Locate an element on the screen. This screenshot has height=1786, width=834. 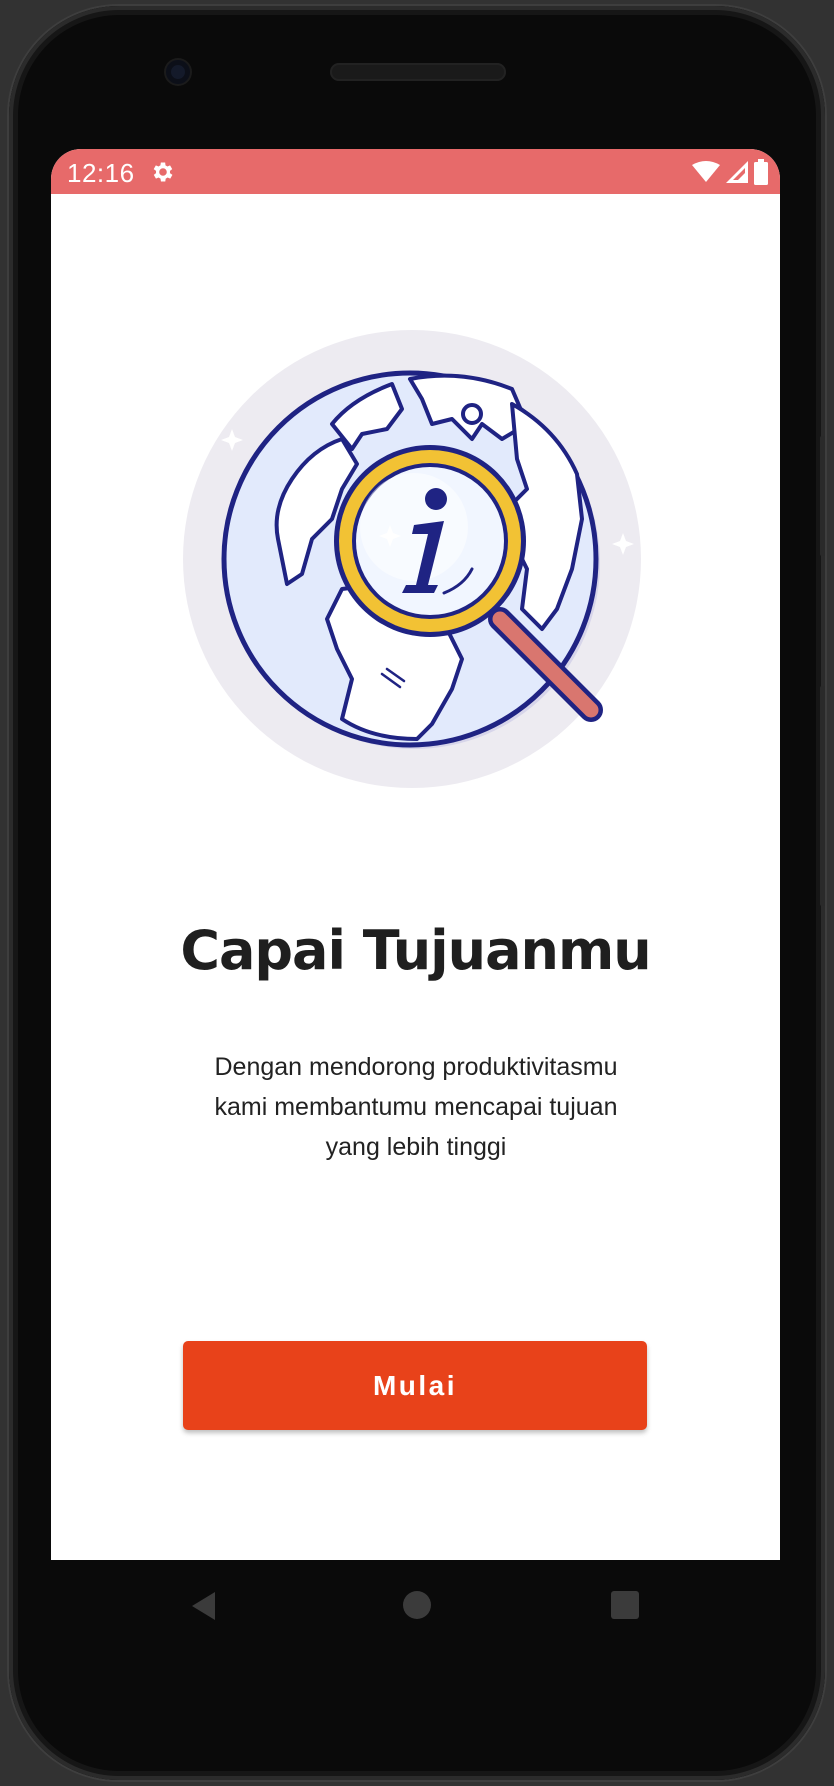
signal-icon is located at coordinates (737, 172).